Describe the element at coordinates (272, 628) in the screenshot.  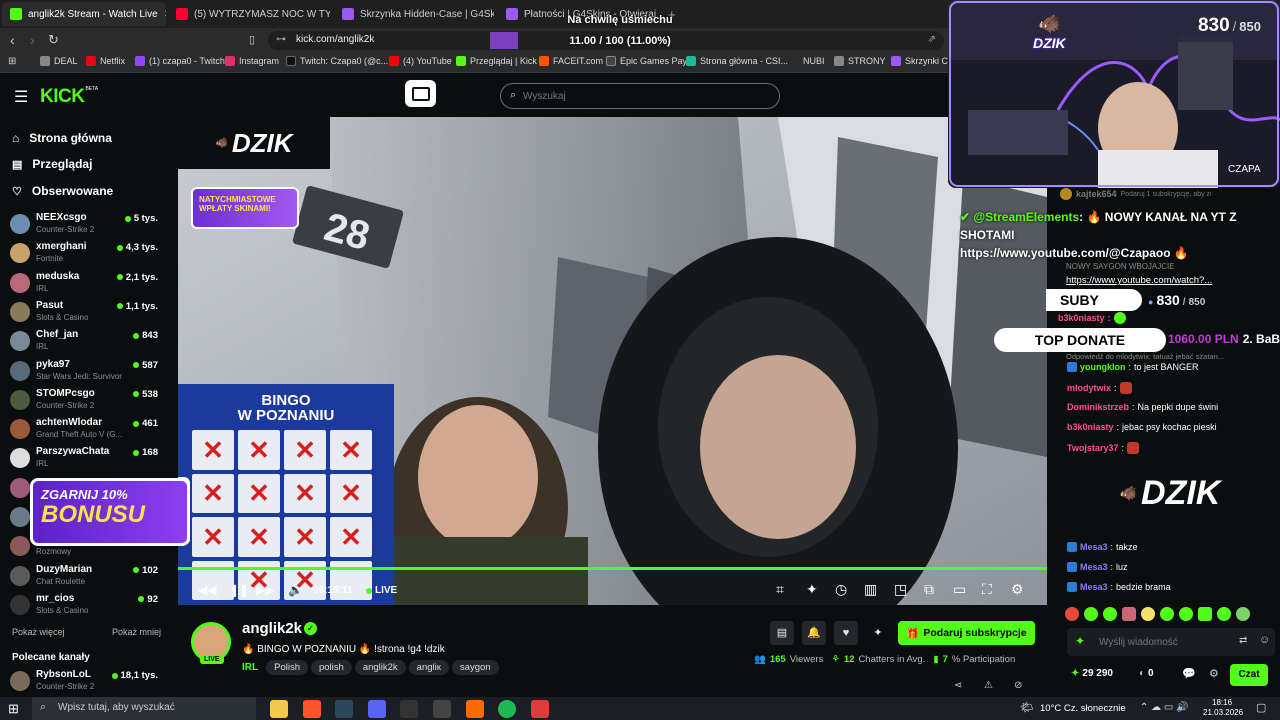
I see `streamer-name: anglik2k` at that location.